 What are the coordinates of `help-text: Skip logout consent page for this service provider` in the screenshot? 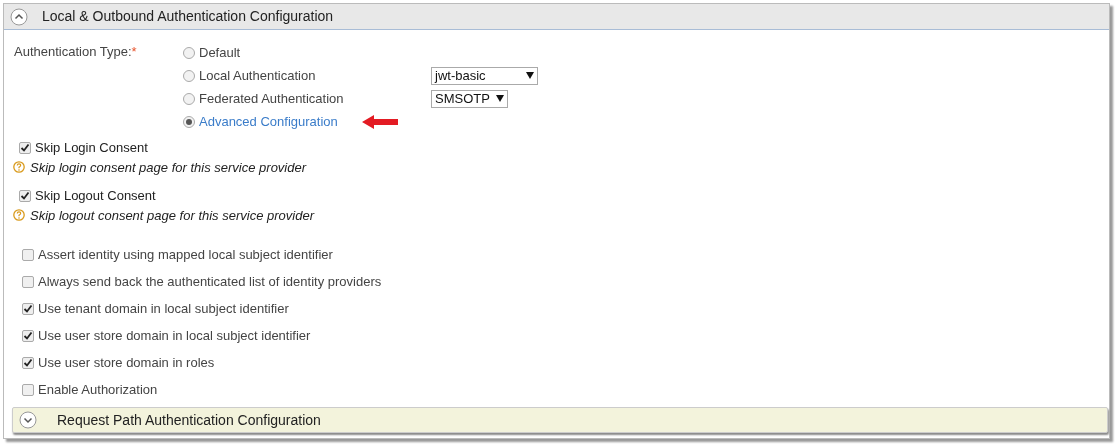 It's located at (172, 215).